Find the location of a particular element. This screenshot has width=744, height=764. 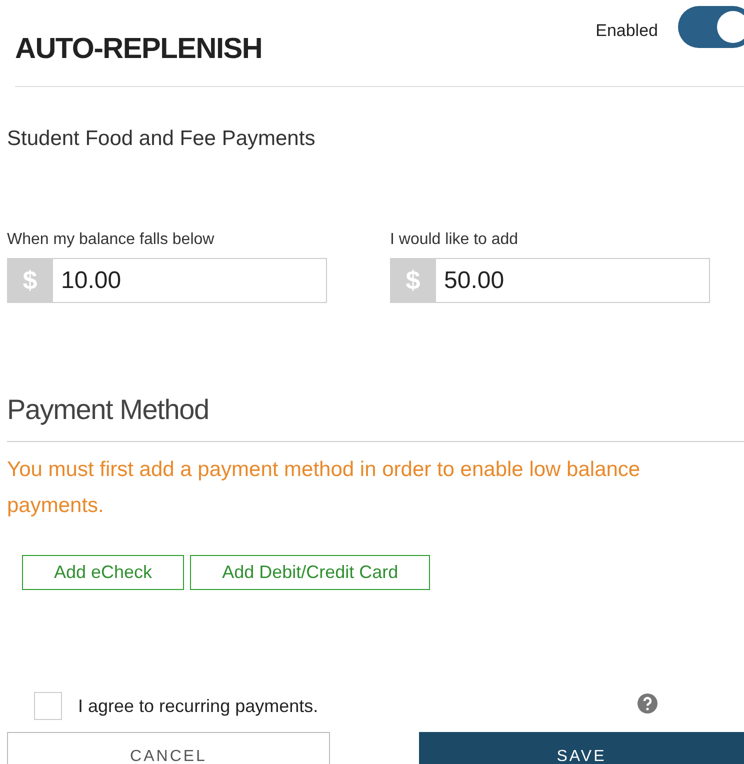

help-icon is located at coordinates (647, 703).